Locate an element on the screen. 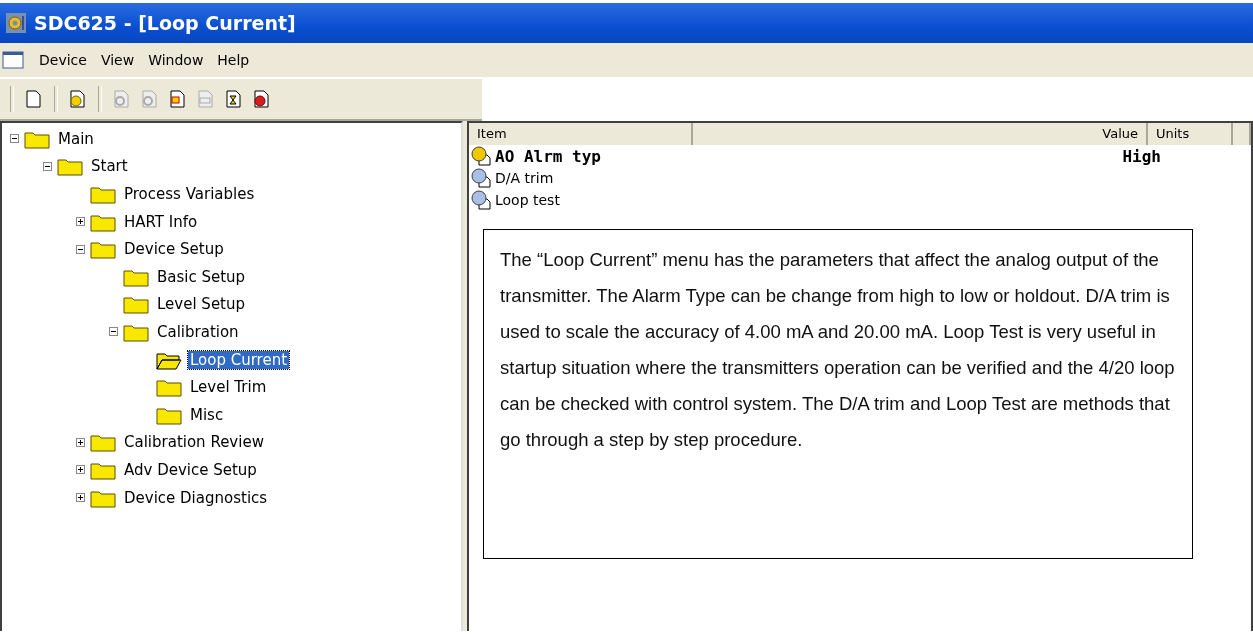  tree-item: Device Setup is located at coordinates (174, 249).